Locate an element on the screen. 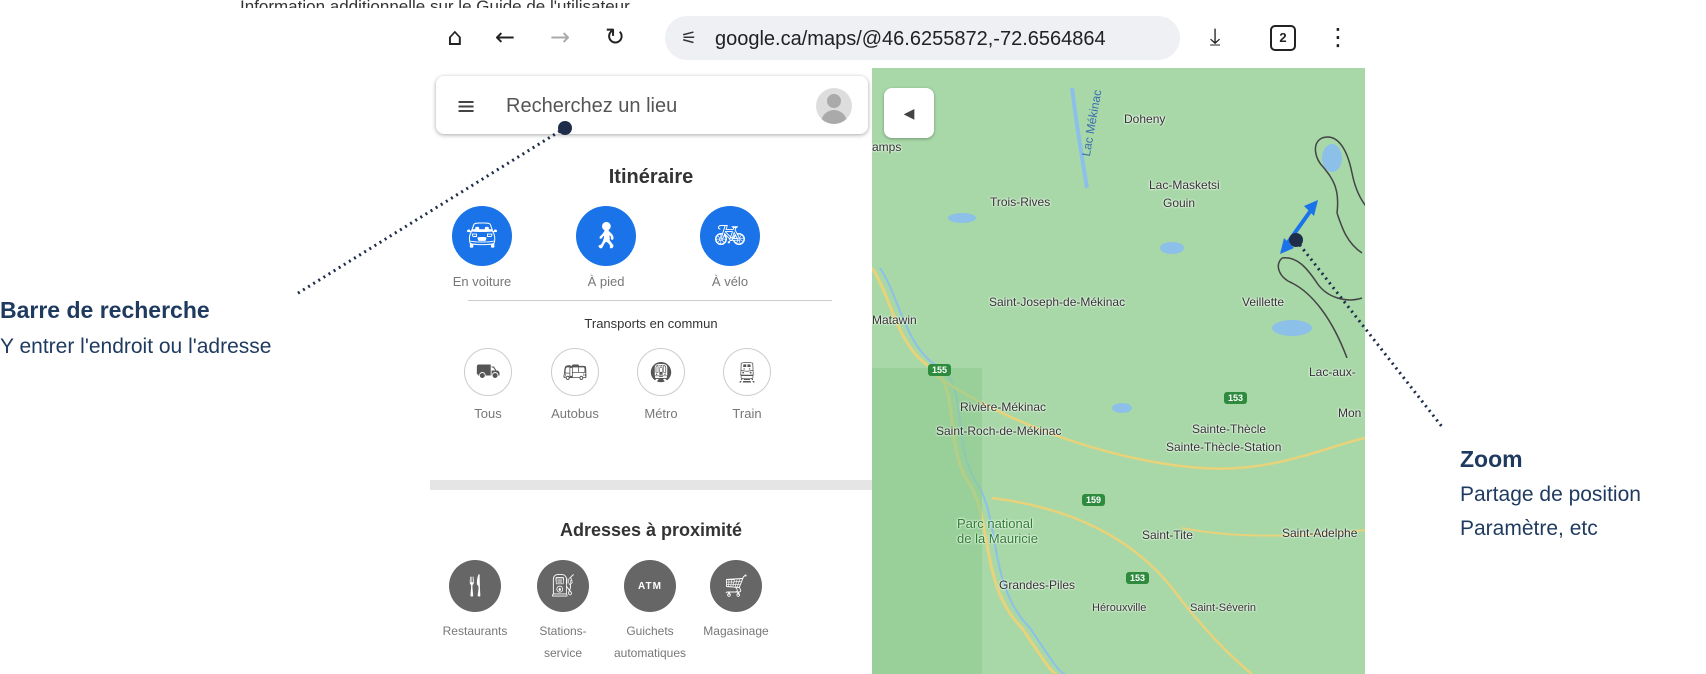  site-settings-icon: ⚟ is located at coordinates (689, 38).